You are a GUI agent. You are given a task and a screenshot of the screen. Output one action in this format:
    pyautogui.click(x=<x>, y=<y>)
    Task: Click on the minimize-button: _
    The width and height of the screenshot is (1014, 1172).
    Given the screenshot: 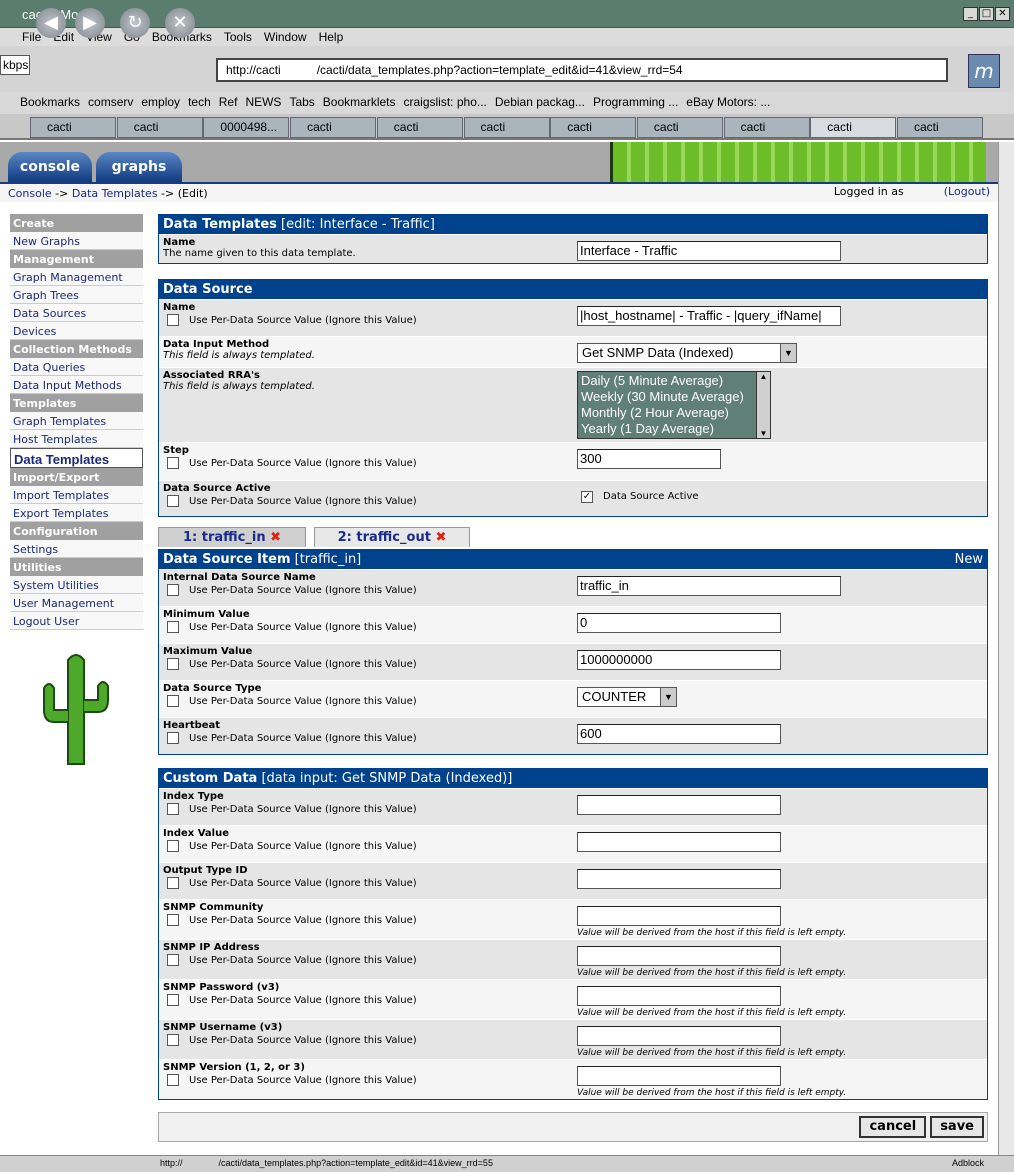 What is the action you would take?
    pyautogui.click(x=970, y=14)
    